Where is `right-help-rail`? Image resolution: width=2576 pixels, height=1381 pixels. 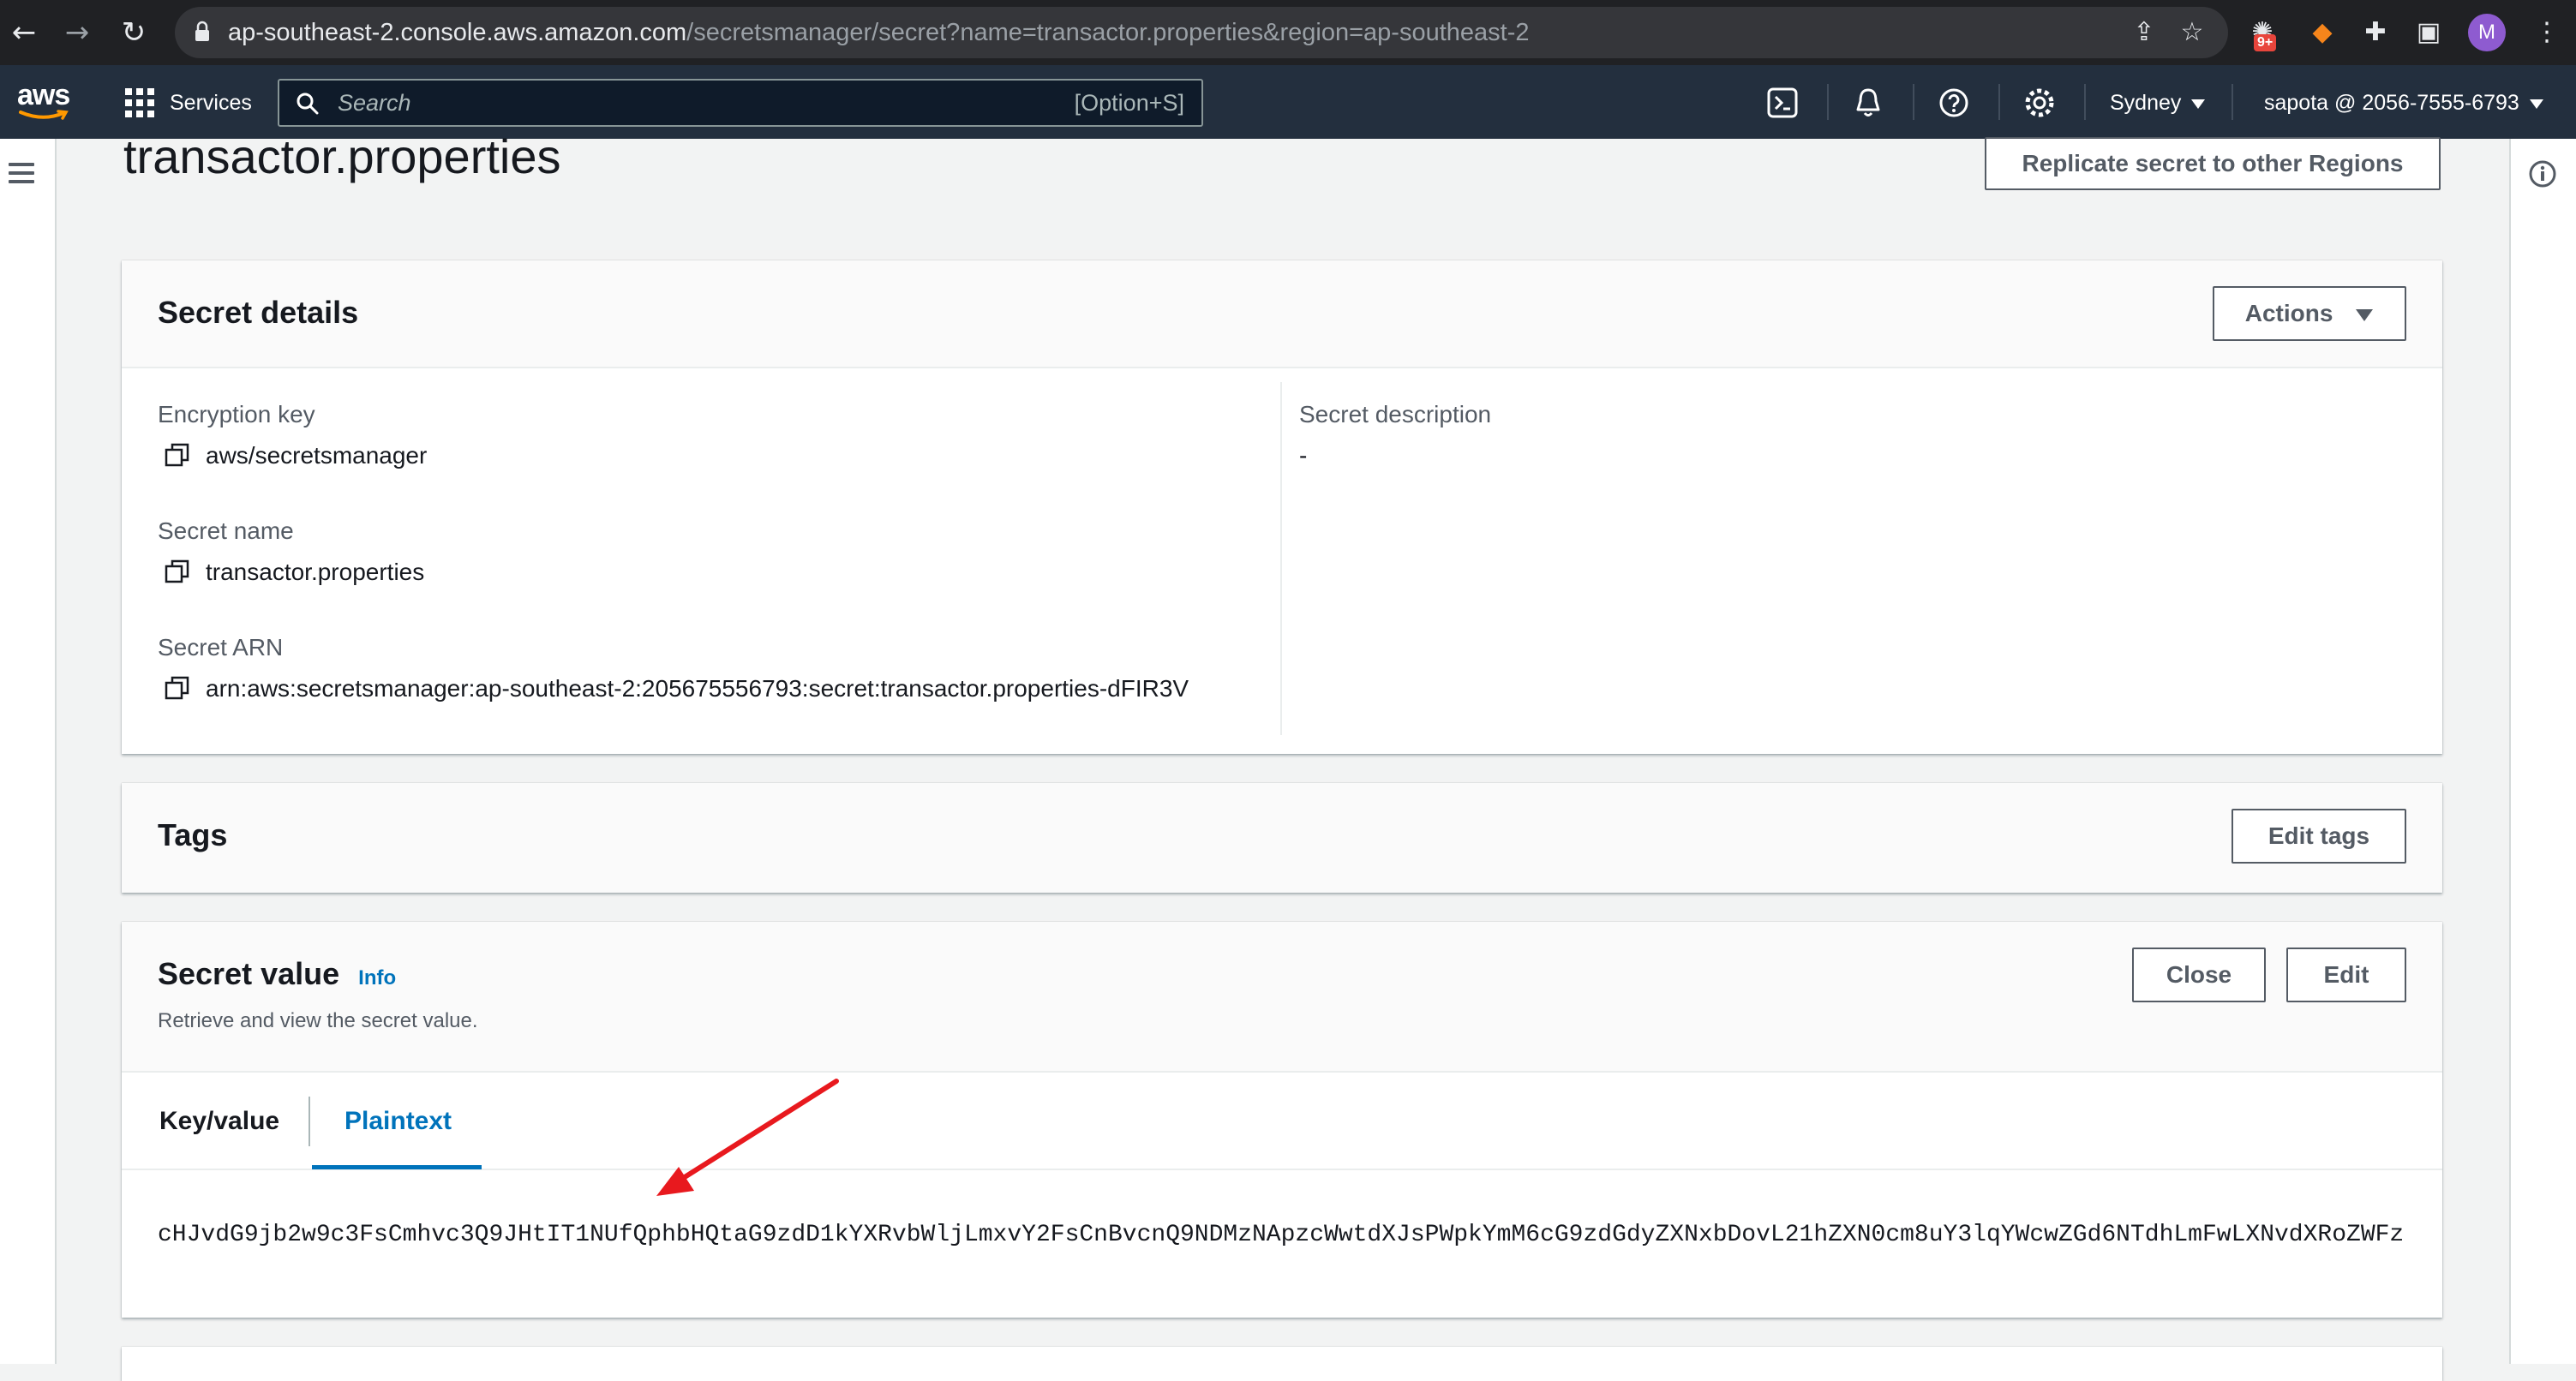 right-help-rail is located at coordinates (2542, 751).